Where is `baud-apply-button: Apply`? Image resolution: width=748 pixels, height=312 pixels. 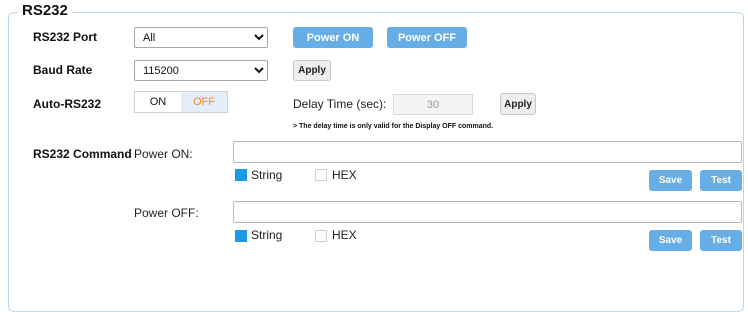
baud-apply-button: Apply is located at coordinates (312, 70).